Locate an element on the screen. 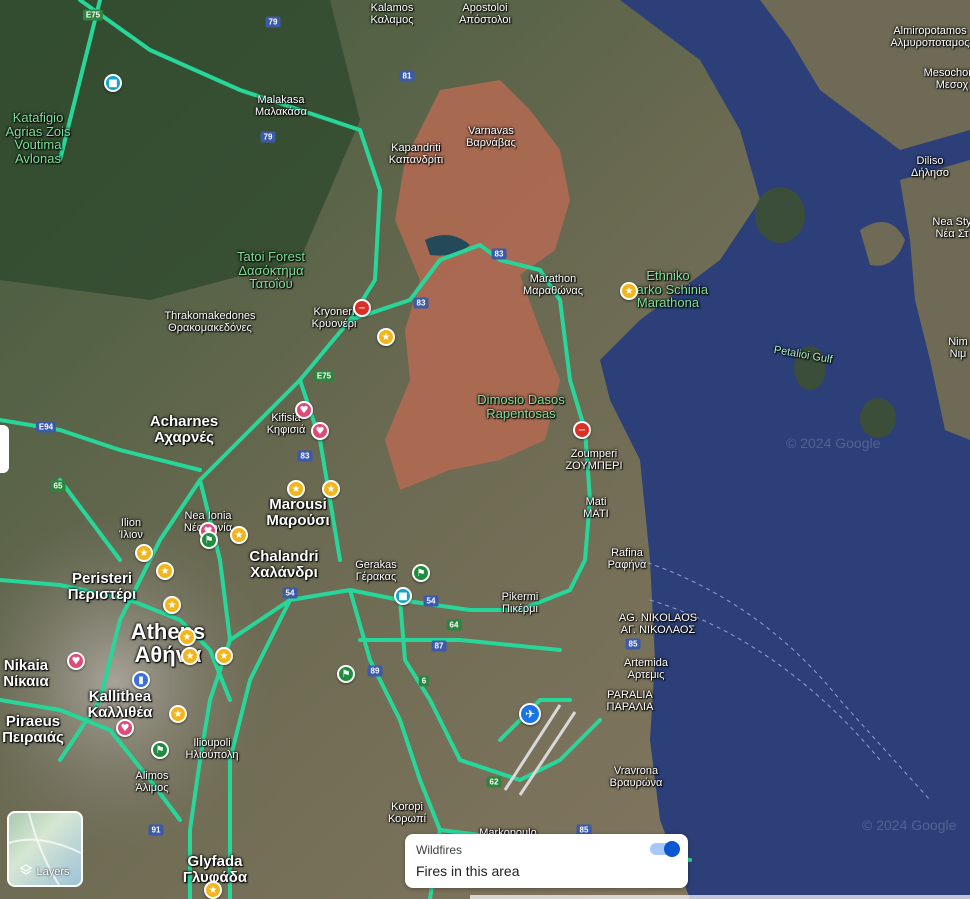 Image resolution: width=970 pixels, height=899 pixels. place-label: Marousi Μαρούσι is located at coordinates (297, 513).